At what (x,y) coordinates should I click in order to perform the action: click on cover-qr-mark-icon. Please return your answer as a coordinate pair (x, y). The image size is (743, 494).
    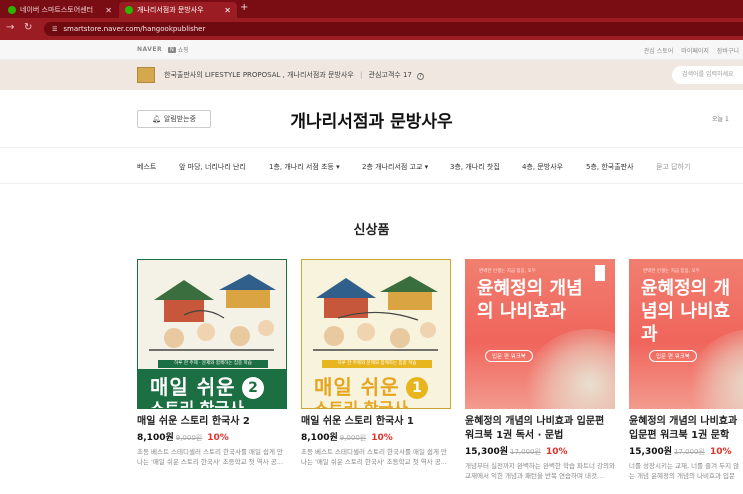
    Looking at the image, I should click on (600, 273).